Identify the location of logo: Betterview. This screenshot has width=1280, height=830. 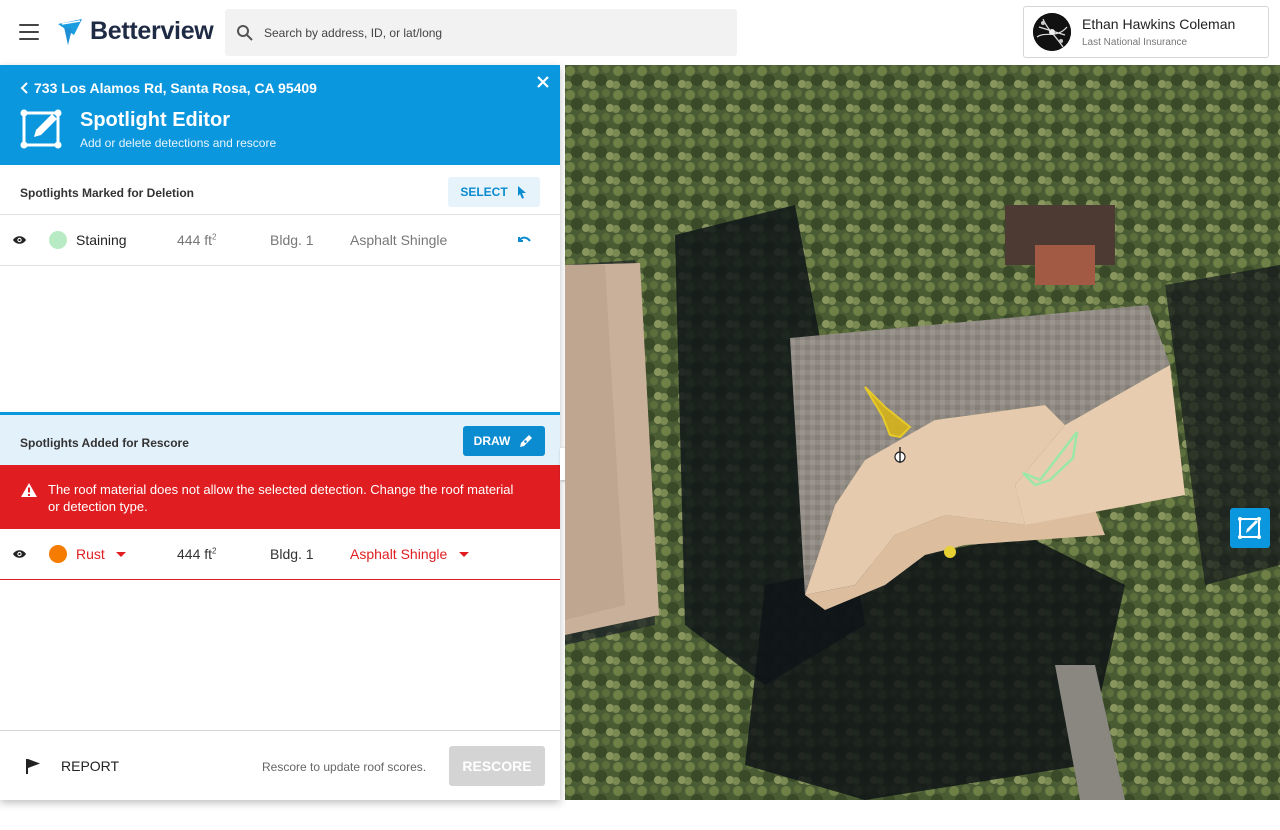
(134, 31).